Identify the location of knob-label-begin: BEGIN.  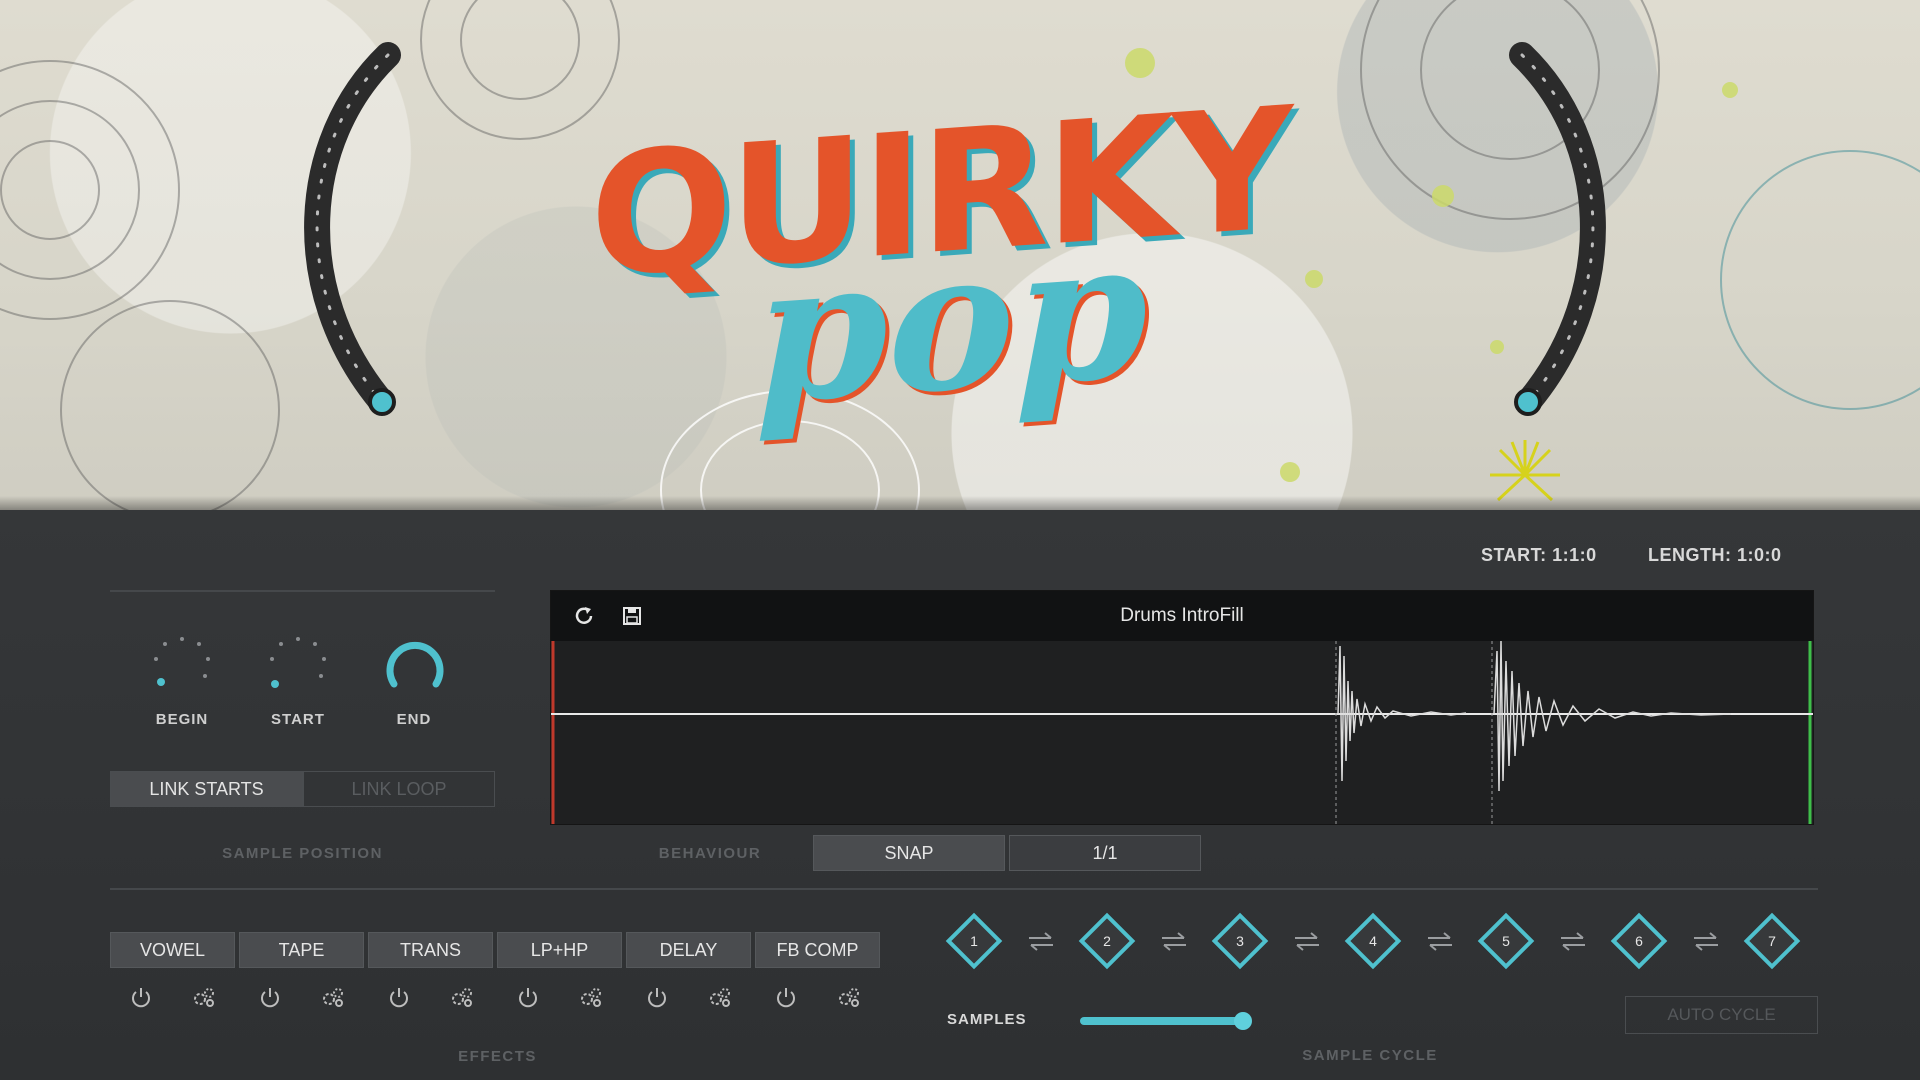
(182, 719).